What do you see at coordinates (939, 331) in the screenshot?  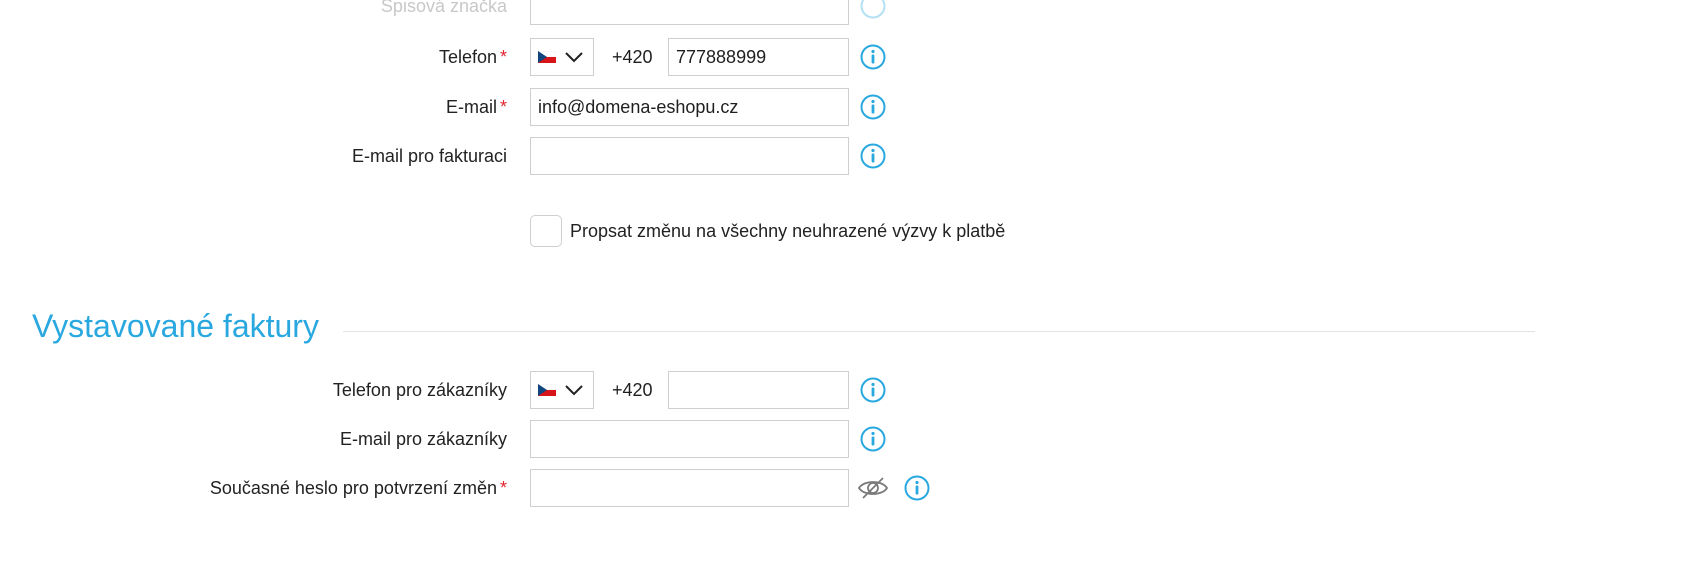 I see `section-divider` at bounding box center [939, 331].